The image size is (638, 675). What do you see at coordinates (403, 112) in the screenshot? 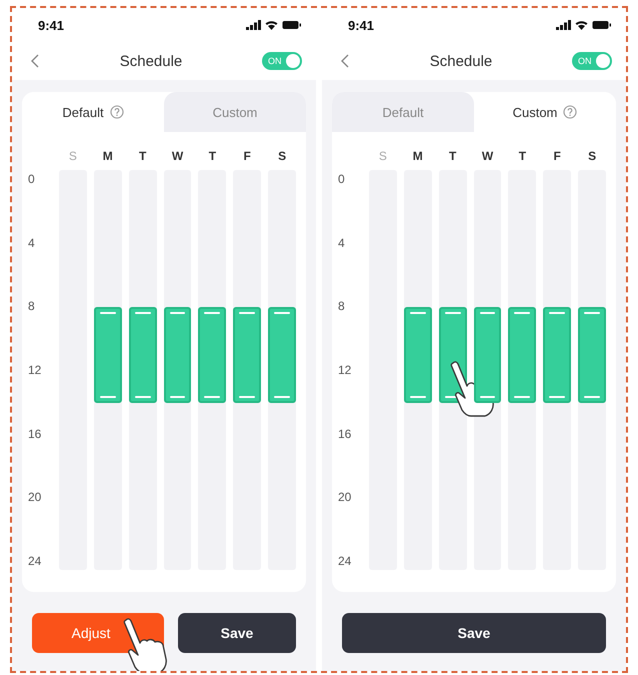
I see `tab: Default` at bounding box center [403, 112].